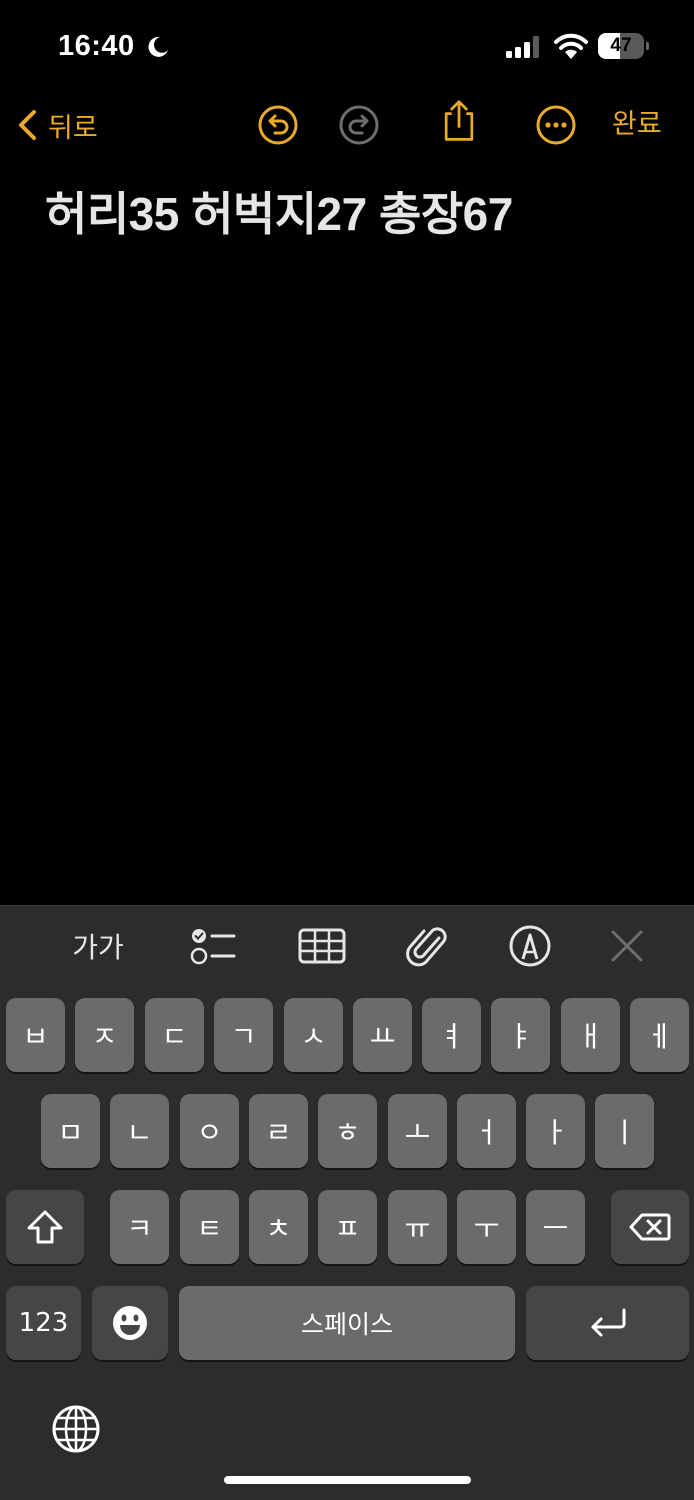 The height and width of the screenshot is (1500, 694). Describe the element at coordinates (35, 1035) in the screenshot. I see `key: ㅂ` at that location.